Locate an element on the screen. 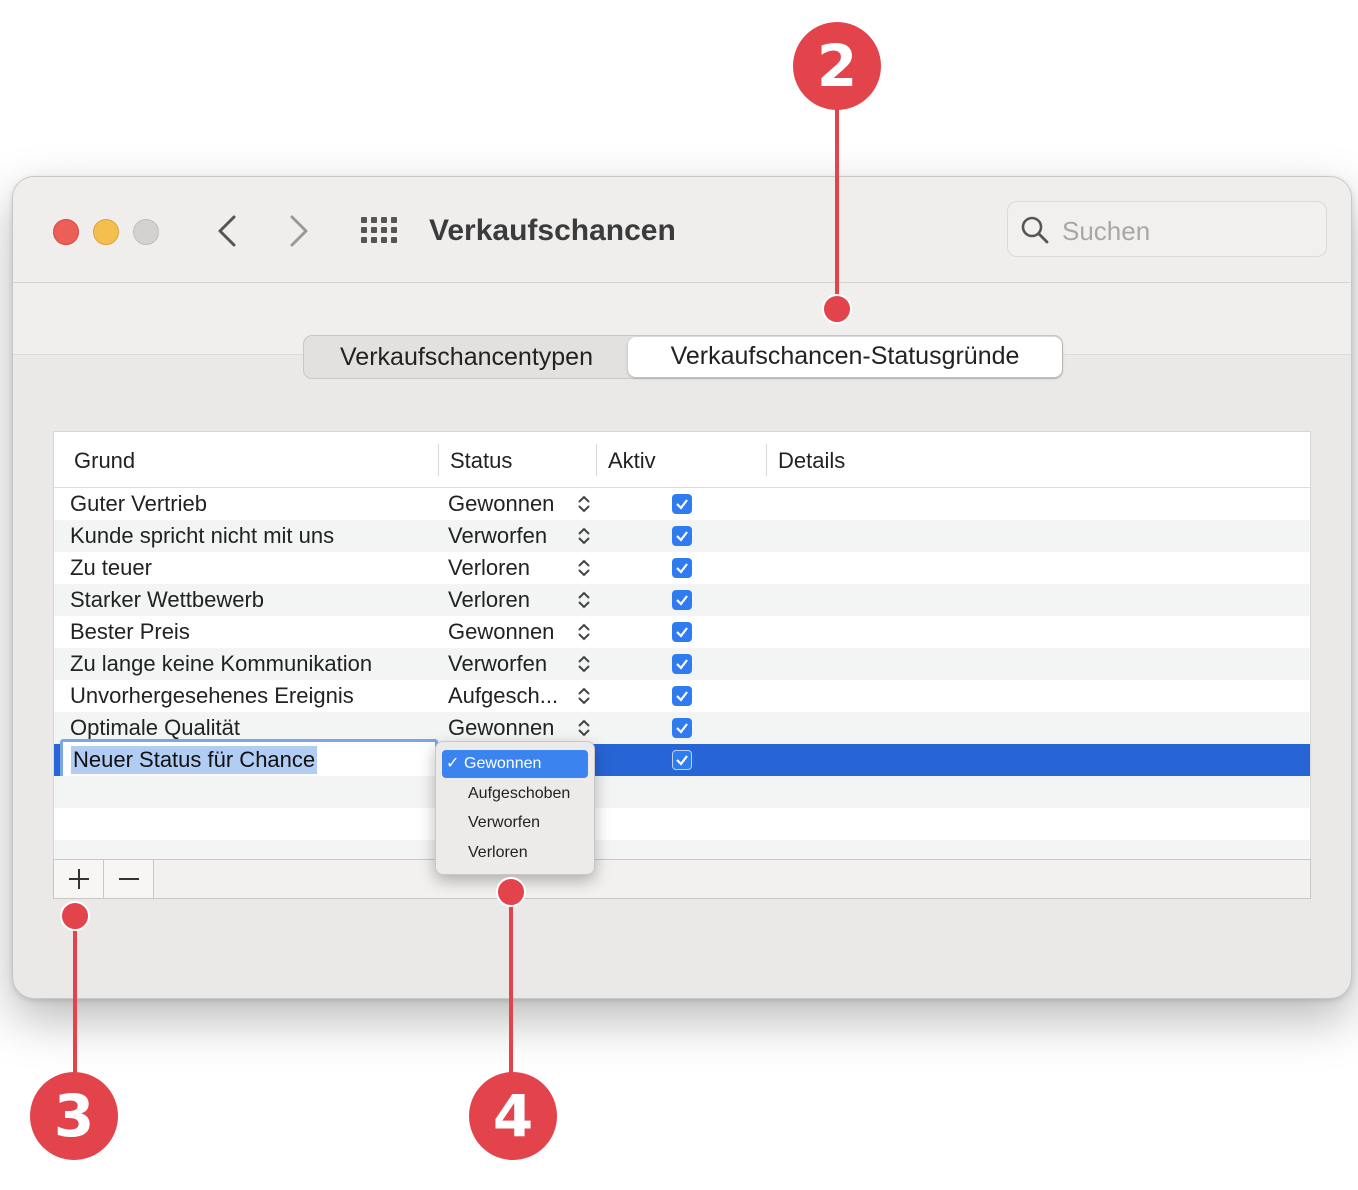 The height and width of the screenshot is (1190, 1358). table-row: Starker Wettbewerb Verloren is located at coordinates (682, 600).